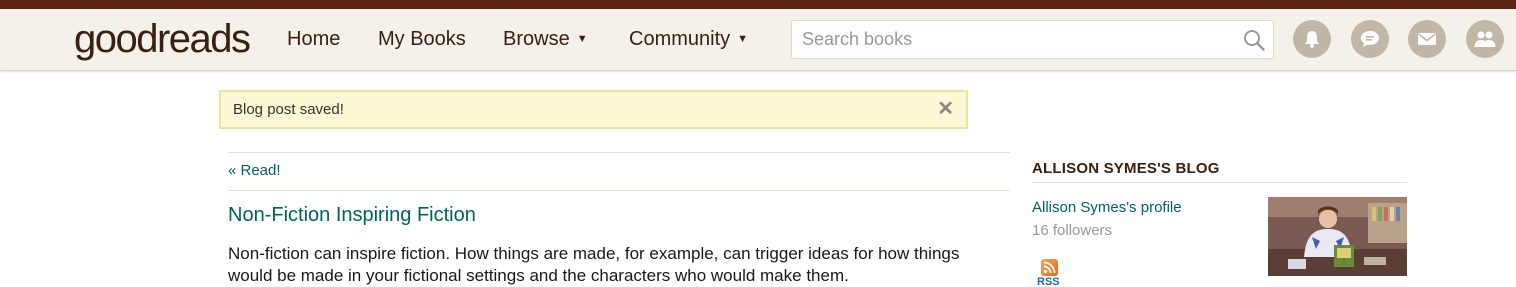 The image size is (1516, 287). What do you see at coordinates (1072, 230) in the screenshot?
I see `followers-count: 16 followers` at bounding box center [1072, 230].